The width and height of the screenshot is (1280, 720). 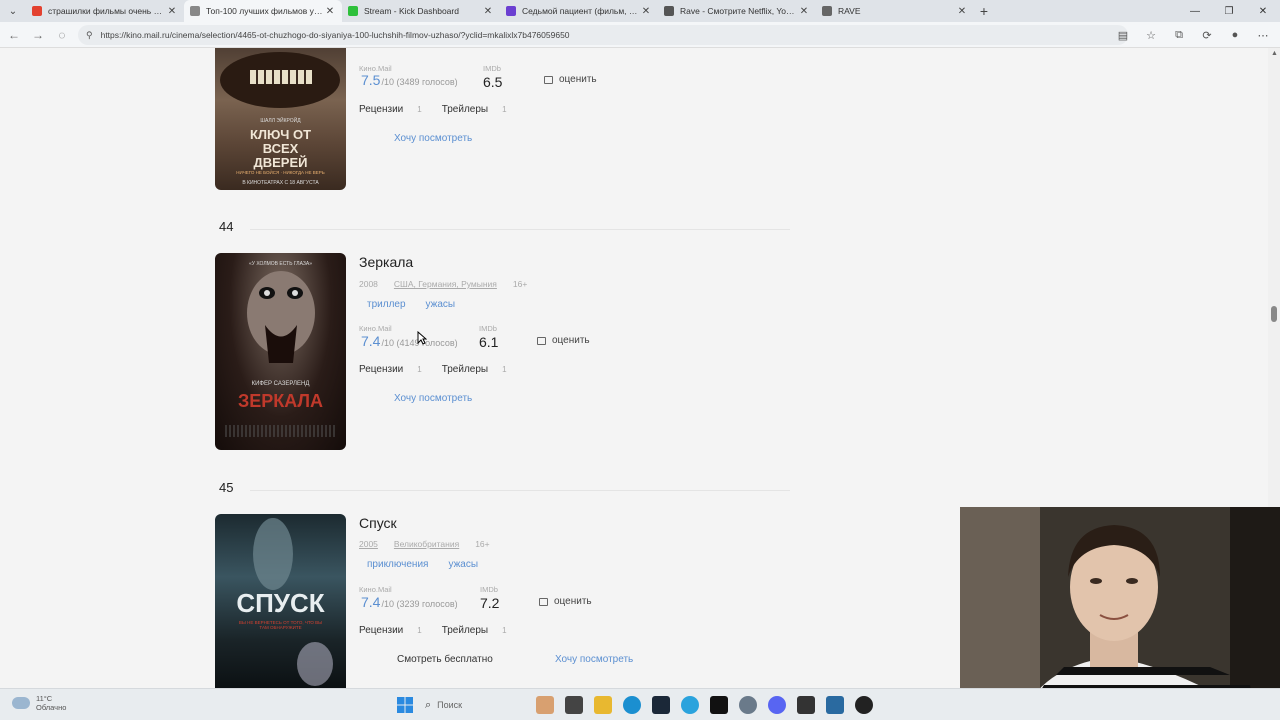 What do you see at coordinates (375, 328) in the screenshot?
I see `rating-source-label: Кино.Mail` at bounding box center [375, 328].